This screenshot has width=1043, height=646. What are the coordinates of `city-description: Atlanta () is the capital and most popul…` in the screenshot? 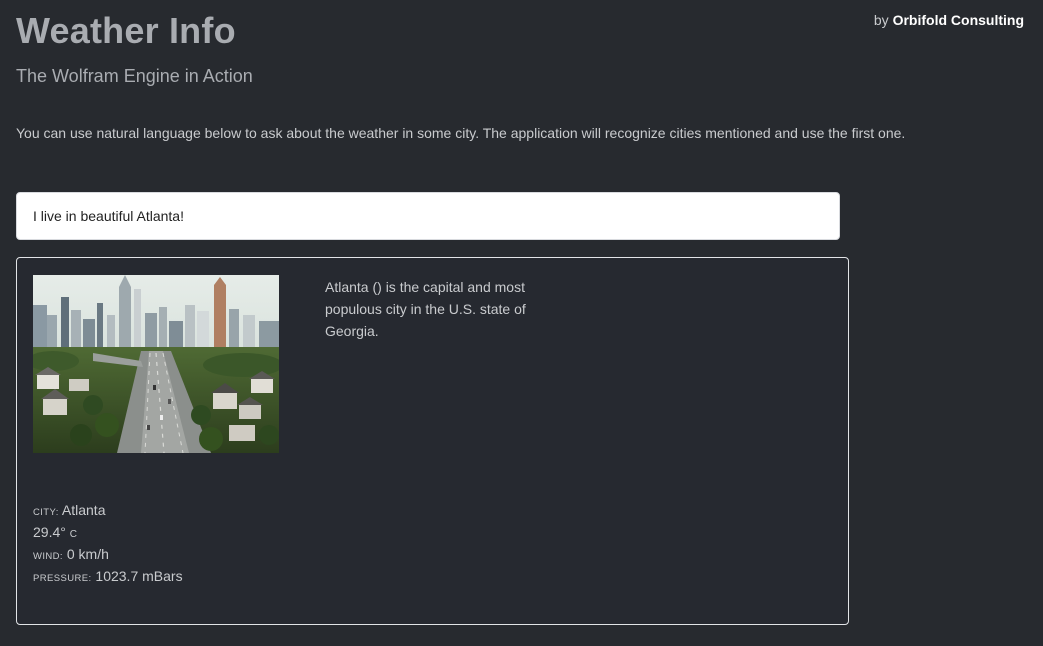 It's located at (425, 309).